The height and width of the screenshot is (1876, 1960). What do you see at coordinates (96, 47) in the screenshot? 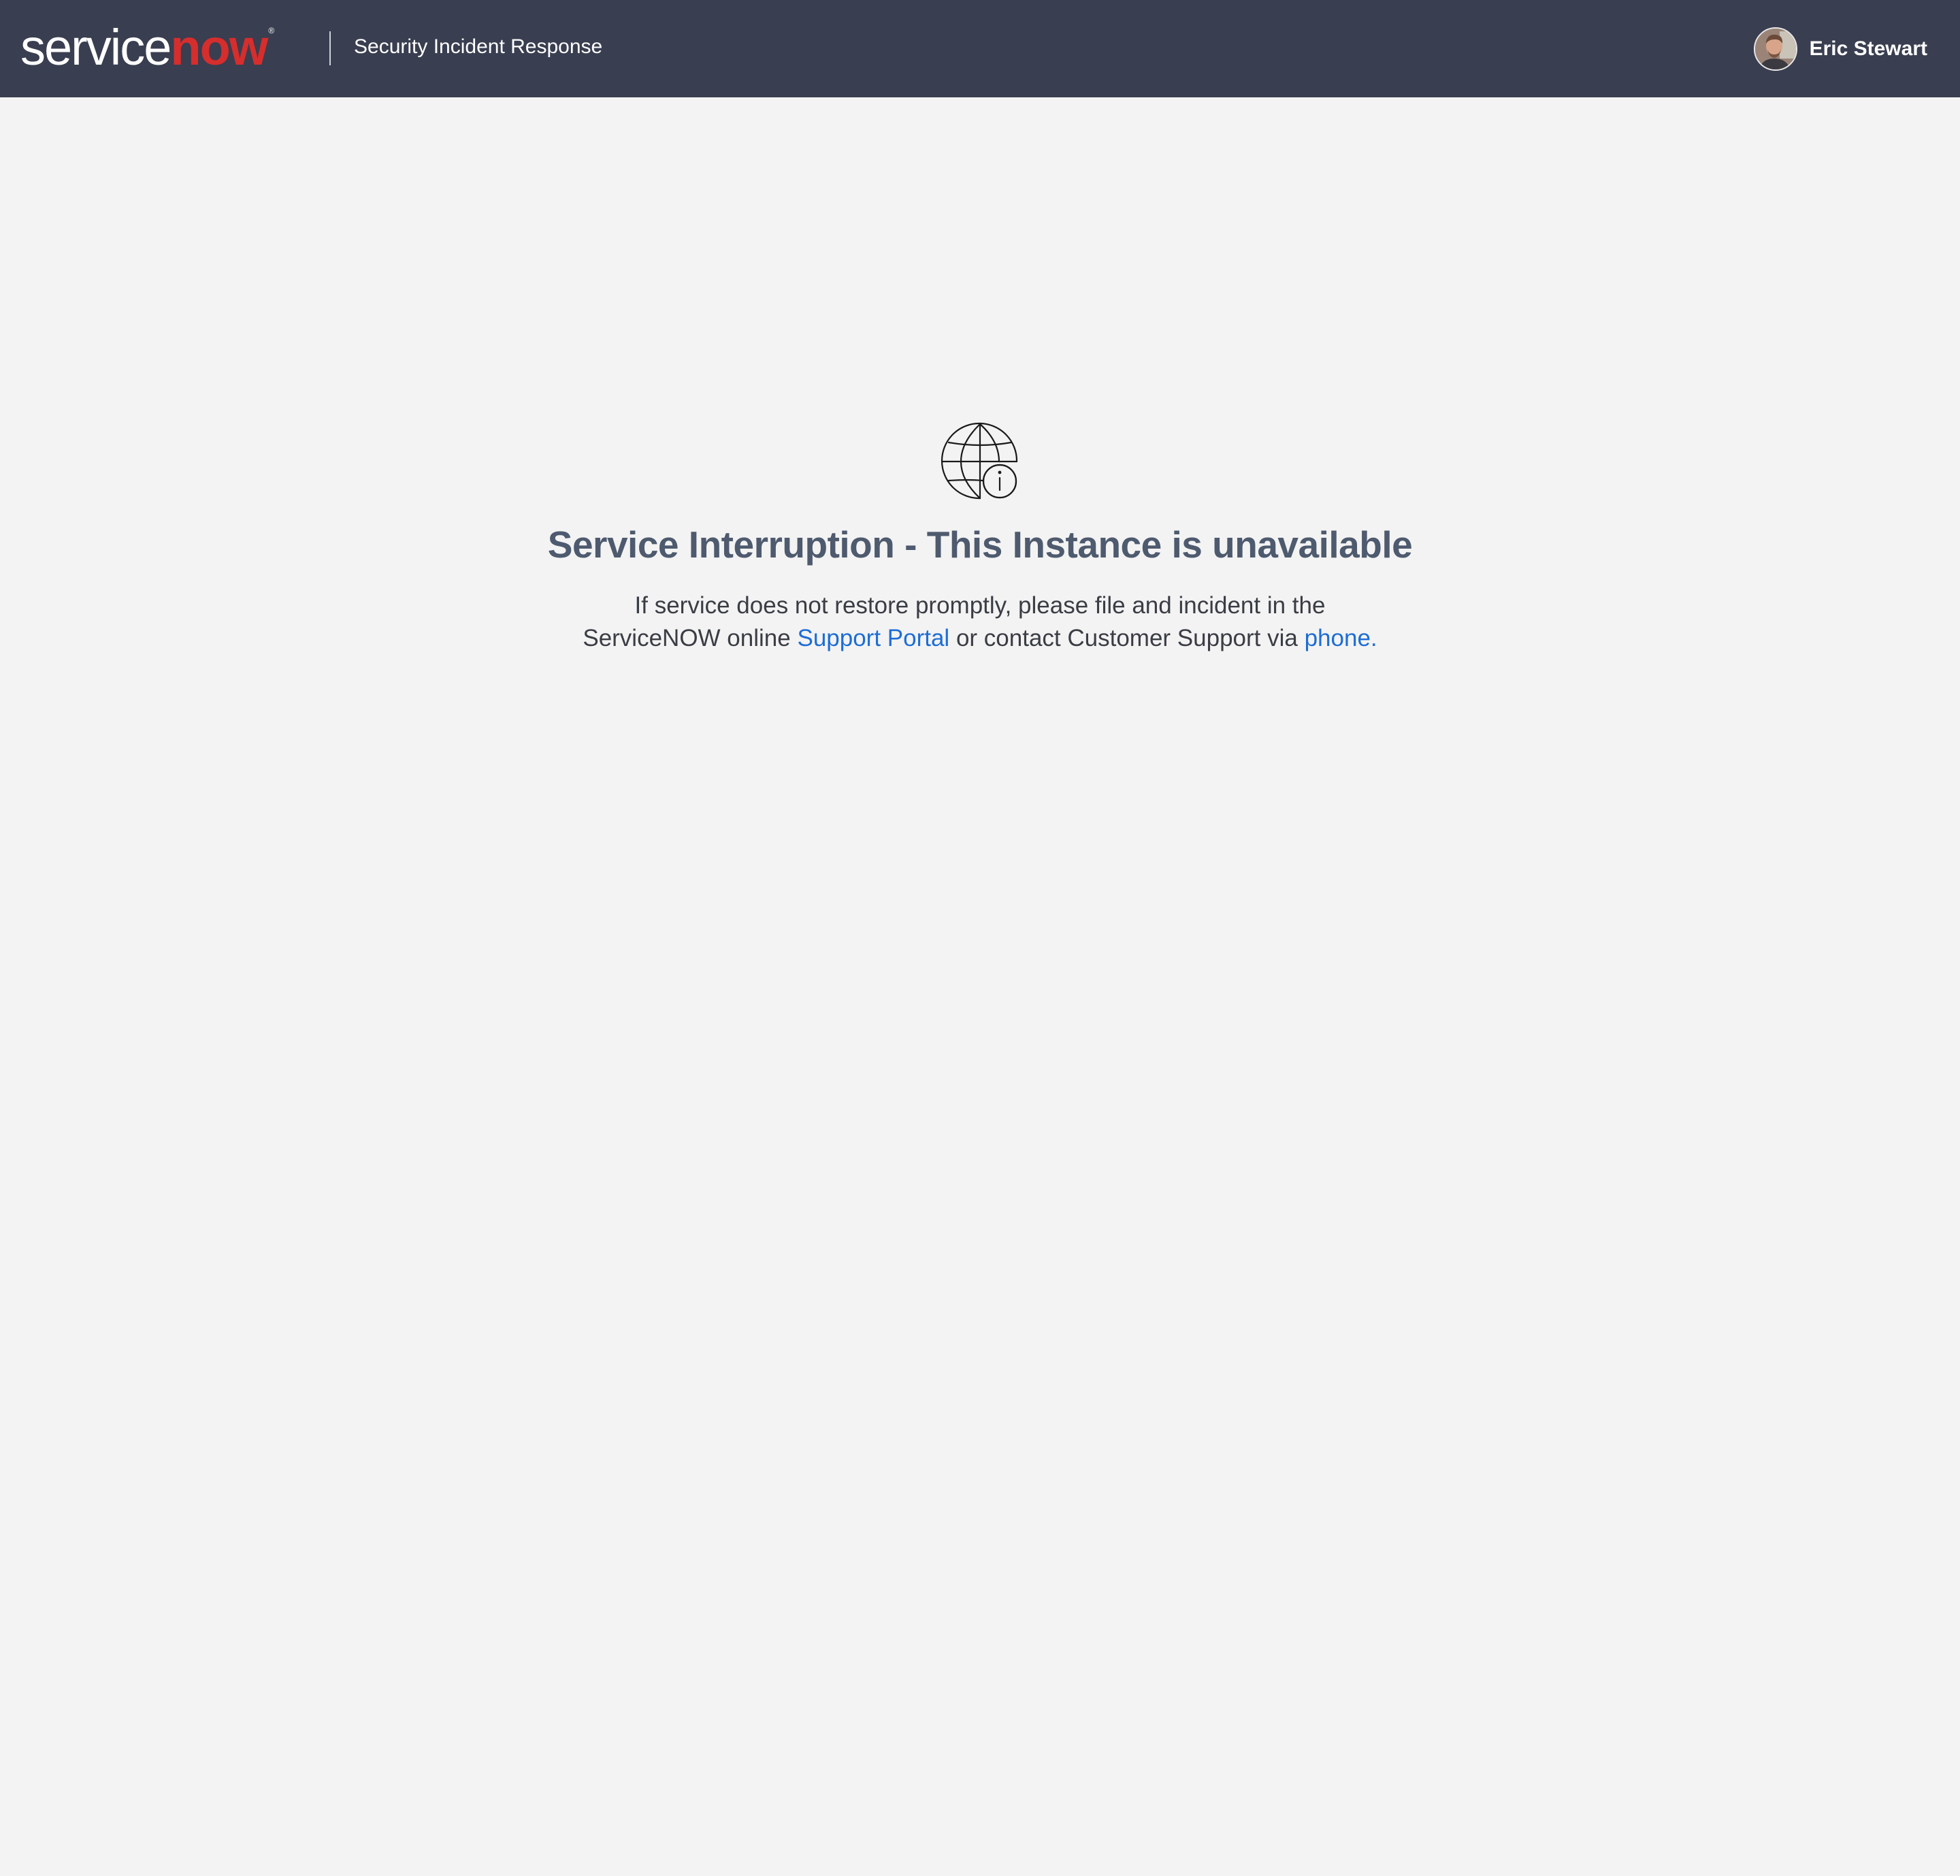
I see `logo-service-text: service` at bounding box center [96, 47].